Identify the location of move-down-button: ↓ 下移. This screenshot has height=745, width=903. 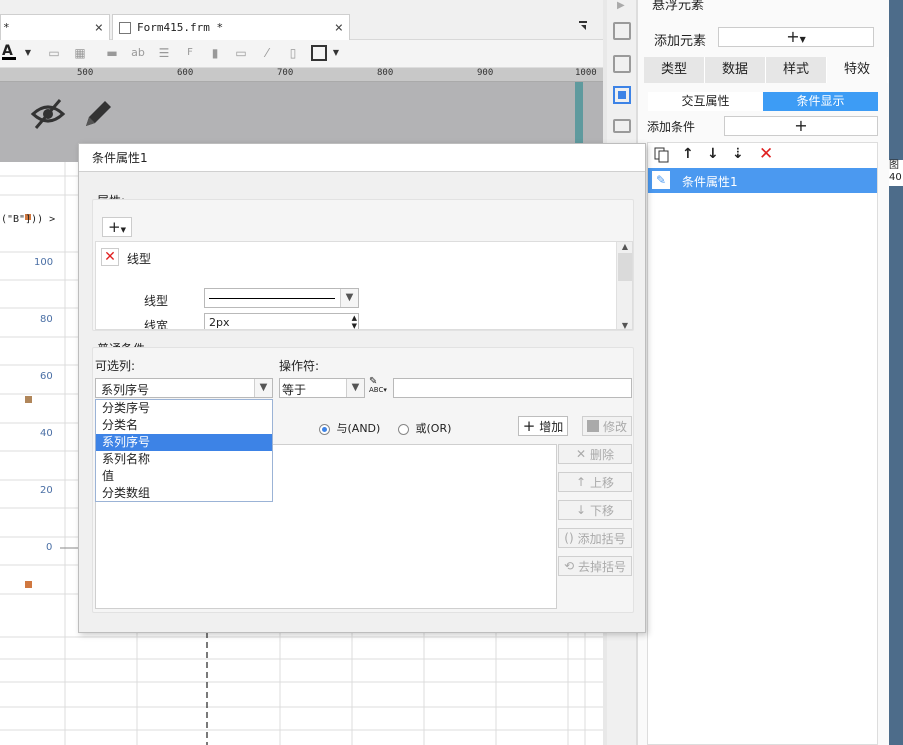
(595, 510).